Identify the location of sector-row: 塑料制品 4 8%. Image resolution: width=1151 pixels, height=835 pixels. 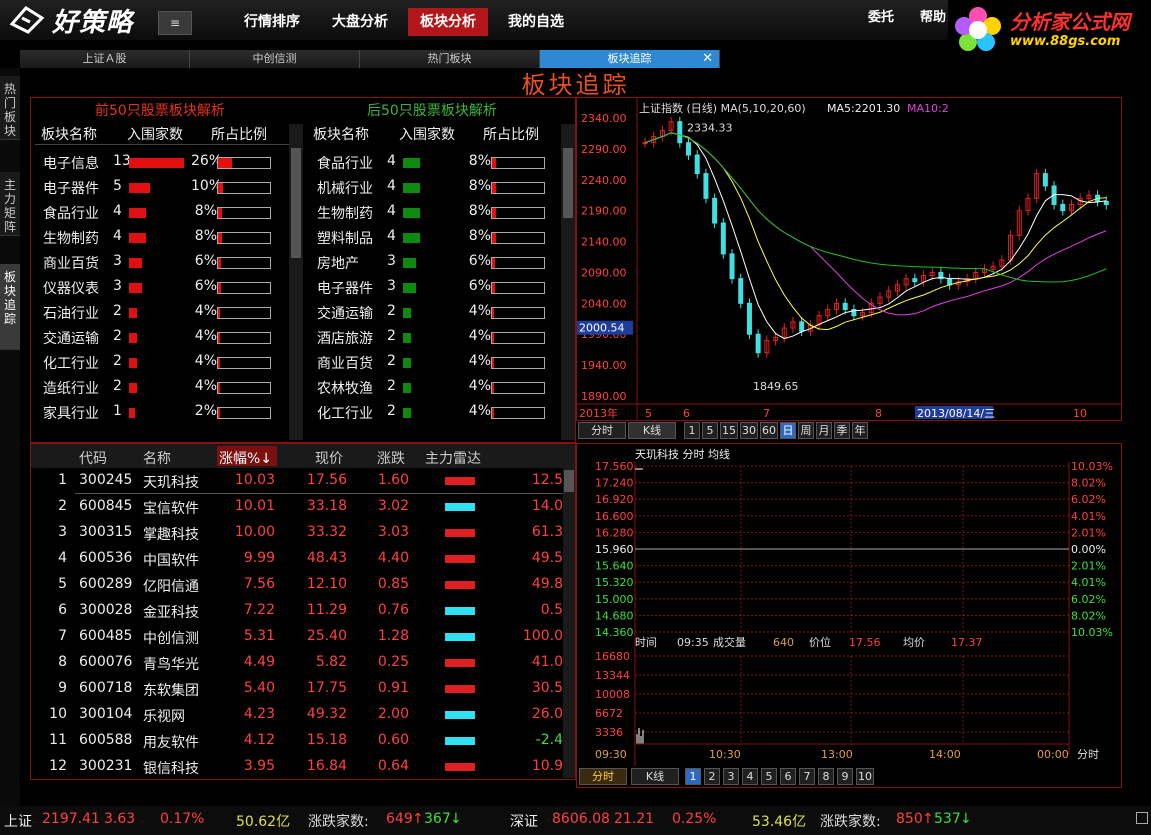
(440, 237).